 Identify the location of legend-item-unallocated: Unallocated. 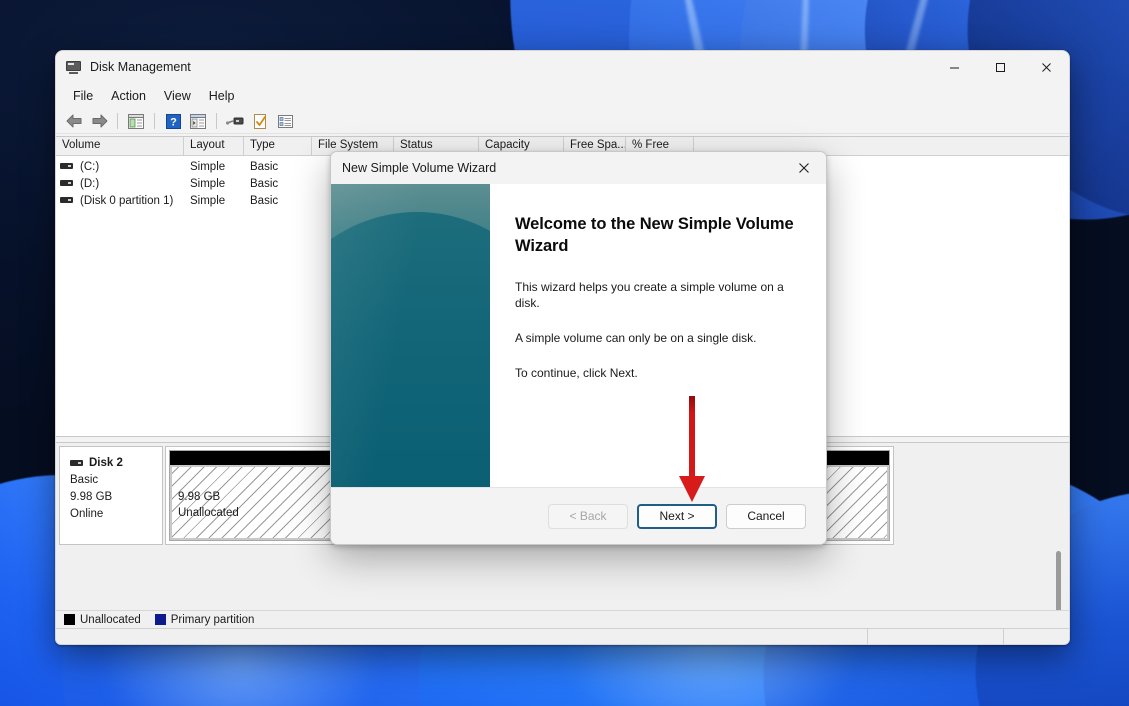
(102, 620).